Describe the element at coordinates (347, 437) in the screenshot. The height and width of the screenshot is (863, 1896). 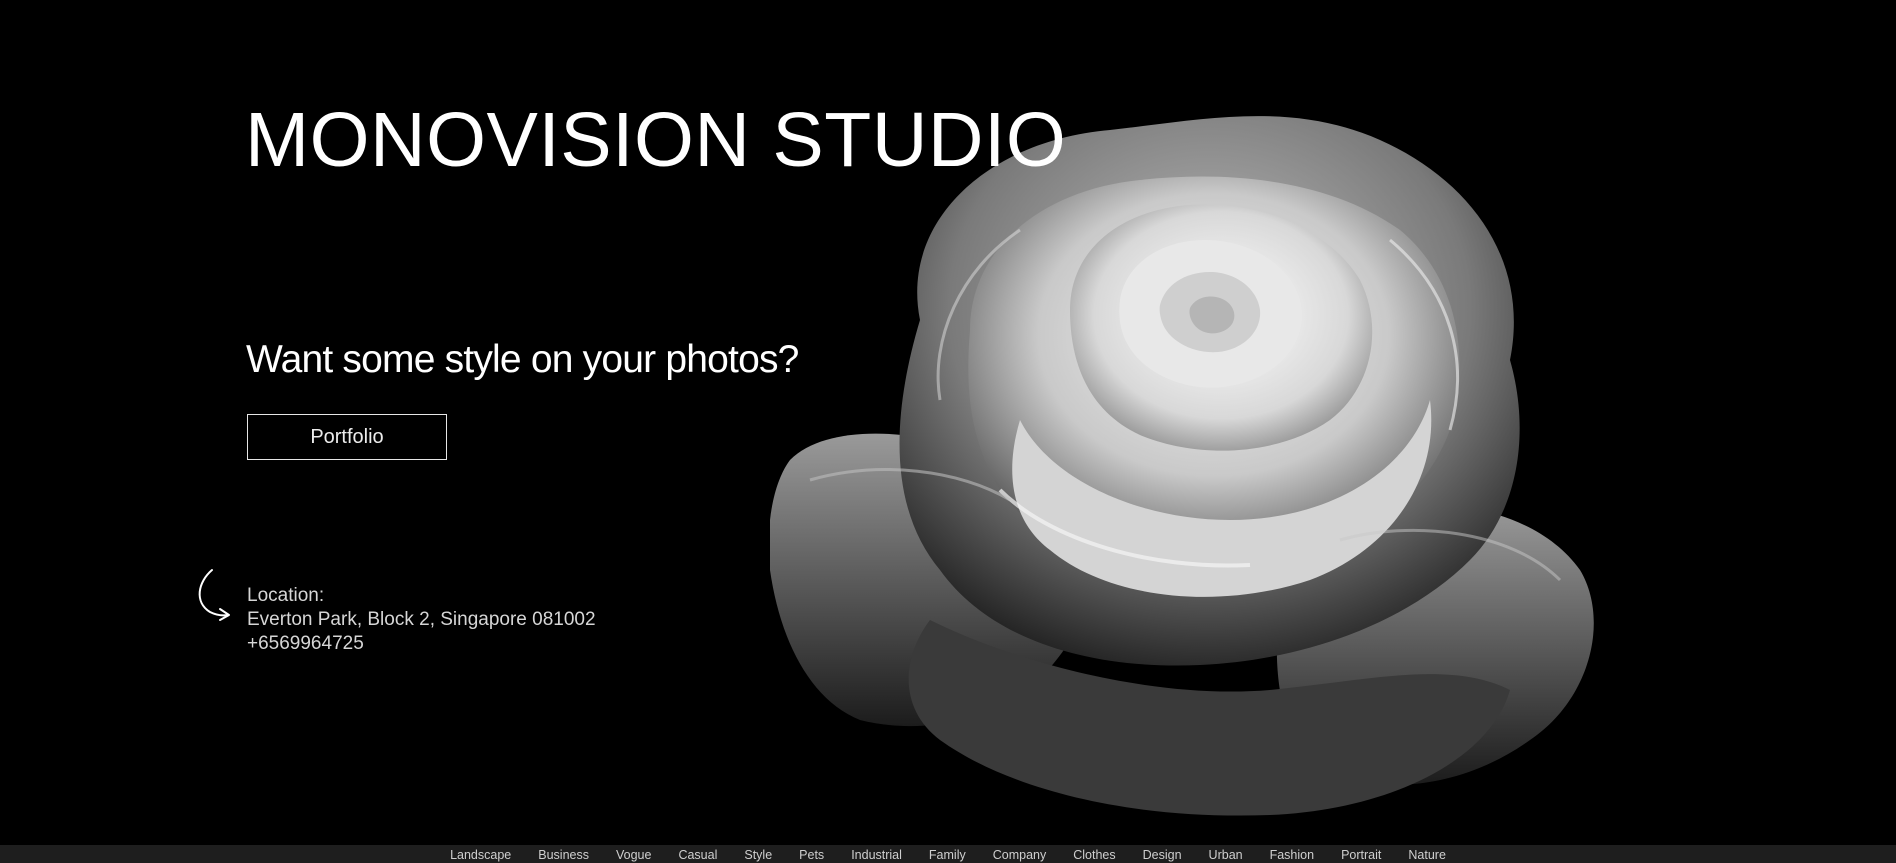
I see `portfolio-button: Portfolio` at that location.